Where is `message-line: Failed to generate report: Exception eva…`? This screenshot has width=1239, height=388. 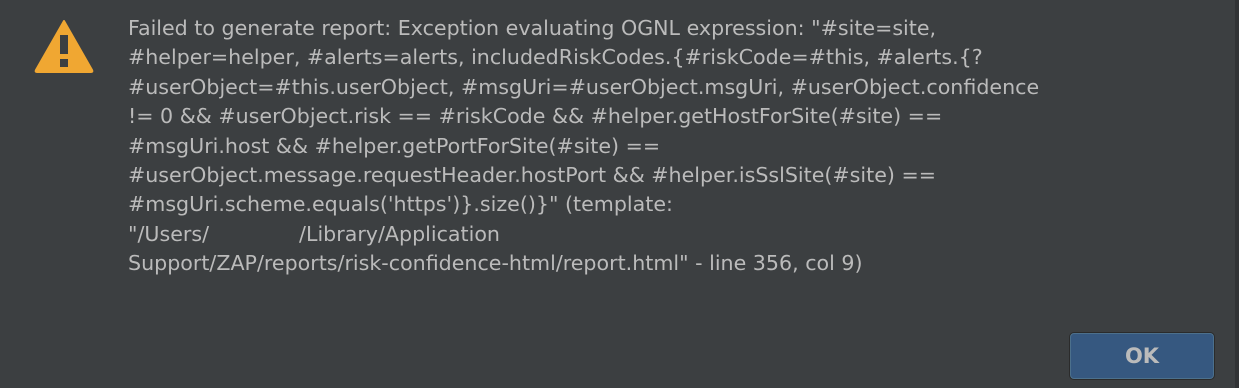
message-line: Failed to generate report: Exception eva… is located at coordinates (532, 28).